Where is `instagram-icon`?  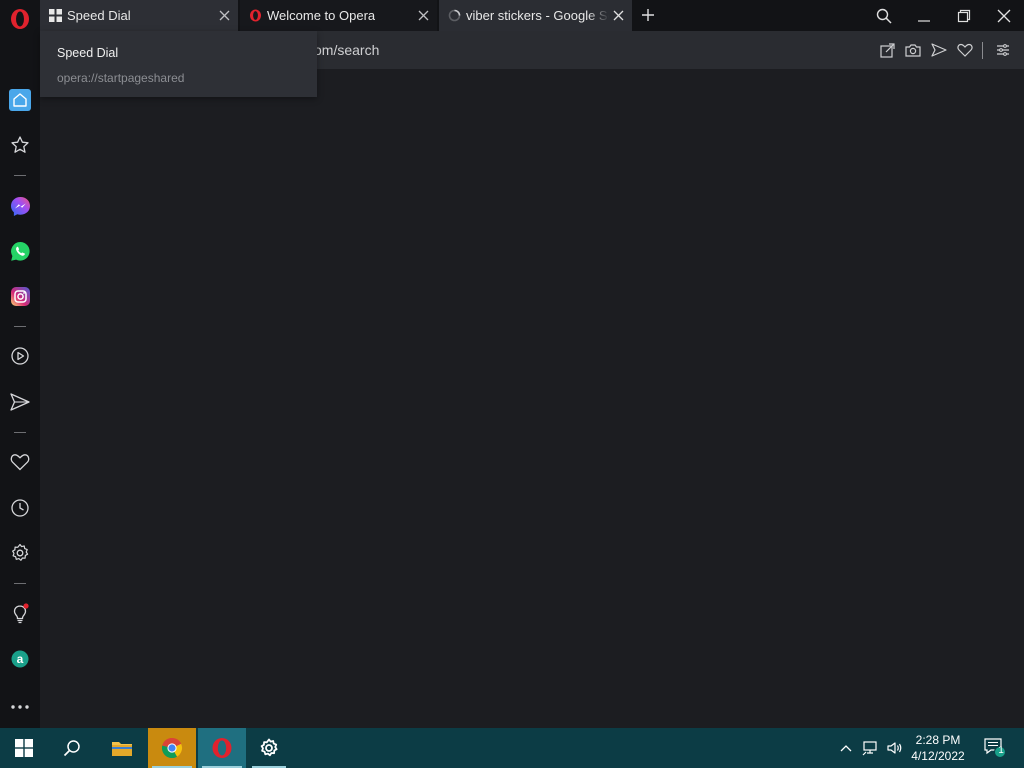 instagram-icon is located at coordinates (20, 296).